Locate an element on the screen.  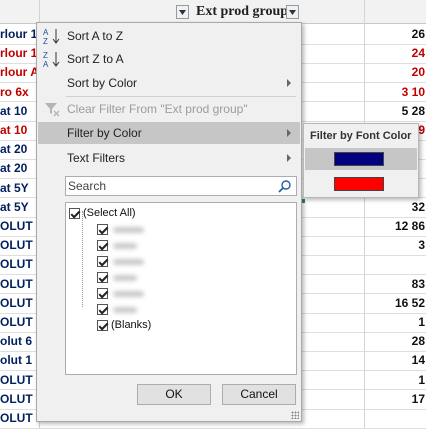
menu-item-clear-filter: Clear Filter From "Ext prod group" is located at coordinates (169, 109).